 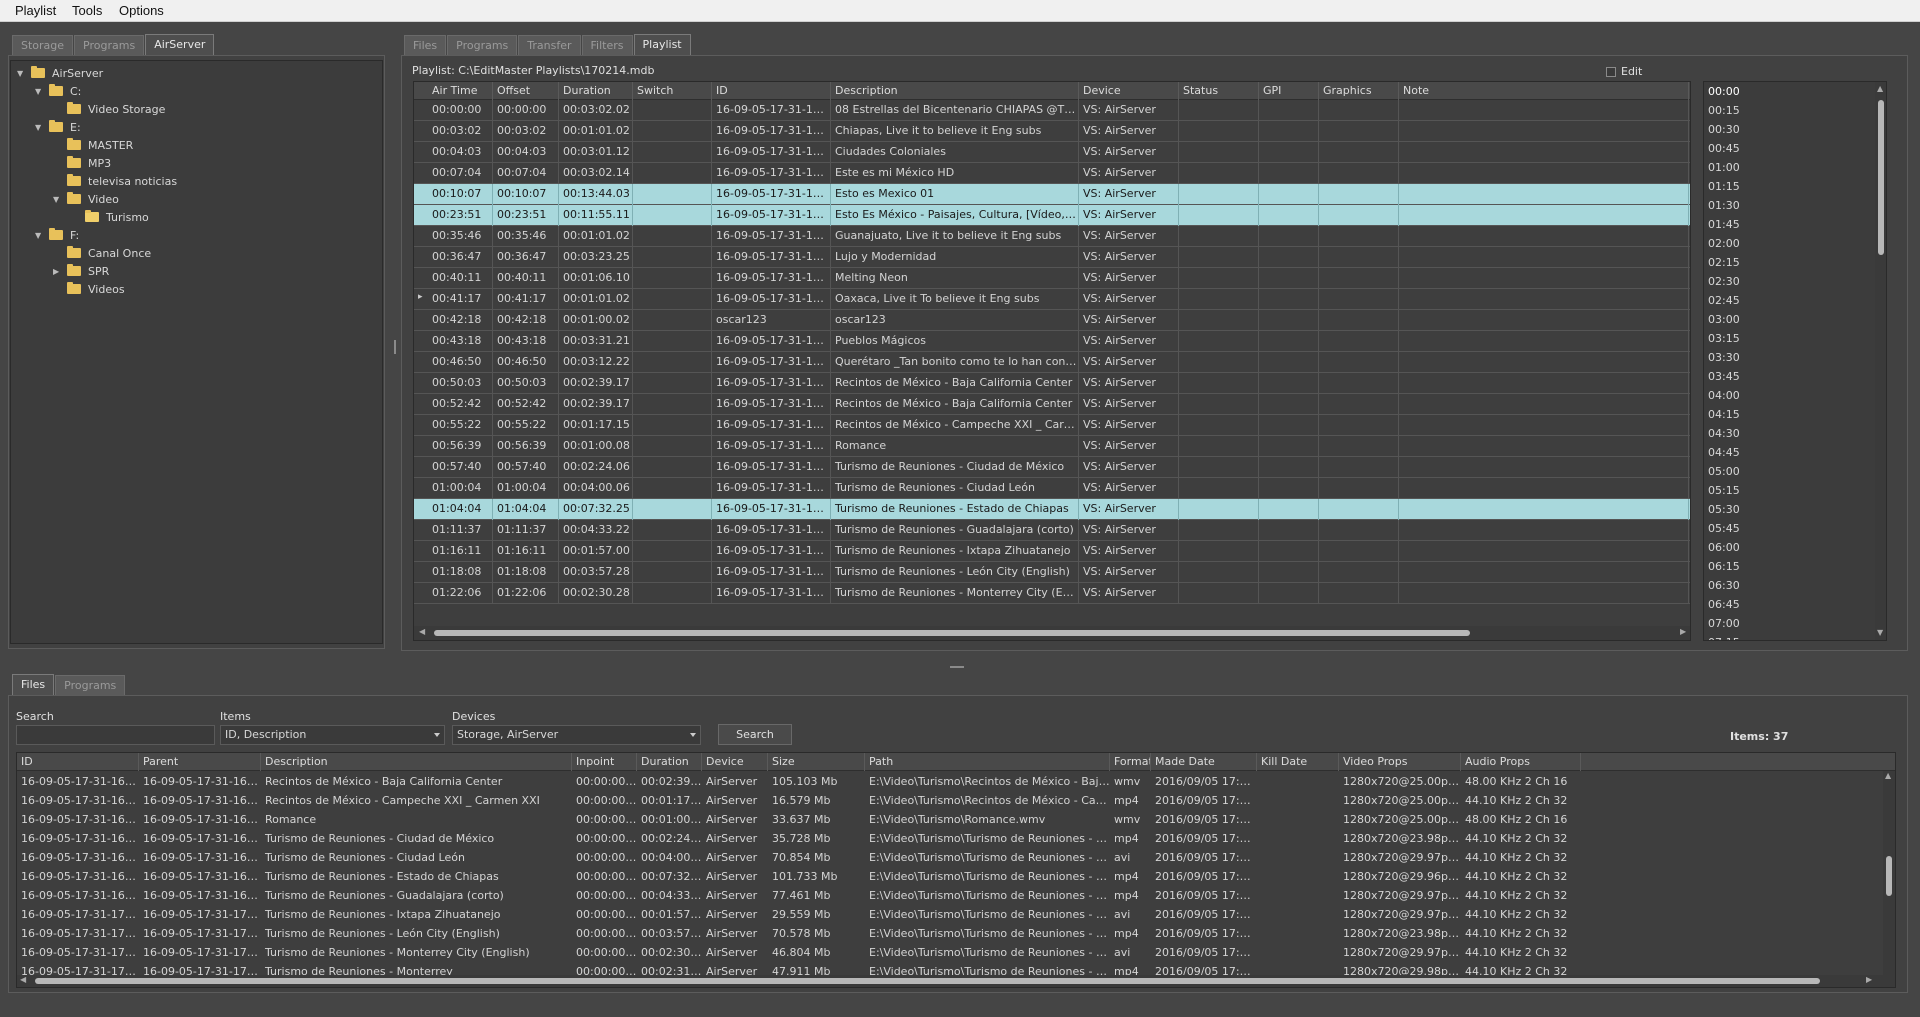 What do you see at coordinates (1724, 376) in the screenshot?
I see `timeline-slot: 03:45` at bounding box center [1724, 376].